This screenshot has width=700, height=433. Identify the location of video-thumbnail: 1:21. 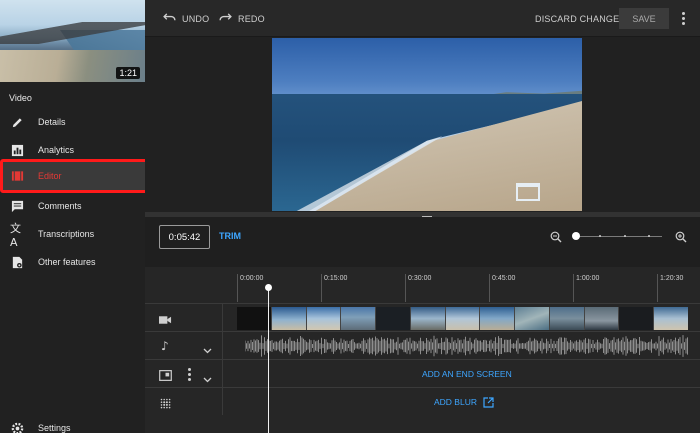
(72, 41).